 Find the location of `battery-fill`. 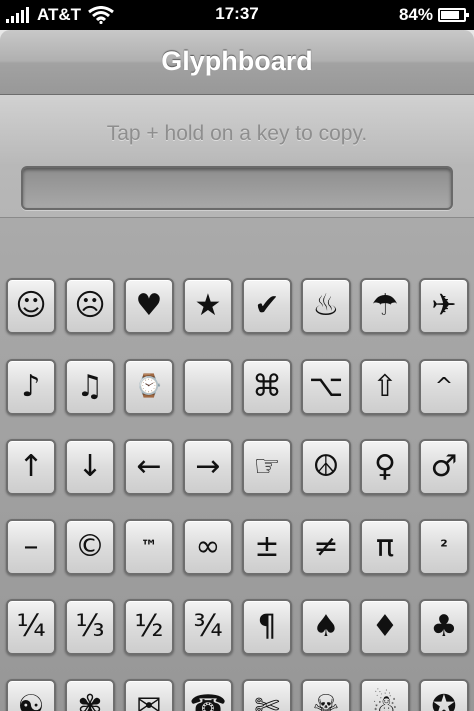

battery-fill is located at coordinates (450, 15).